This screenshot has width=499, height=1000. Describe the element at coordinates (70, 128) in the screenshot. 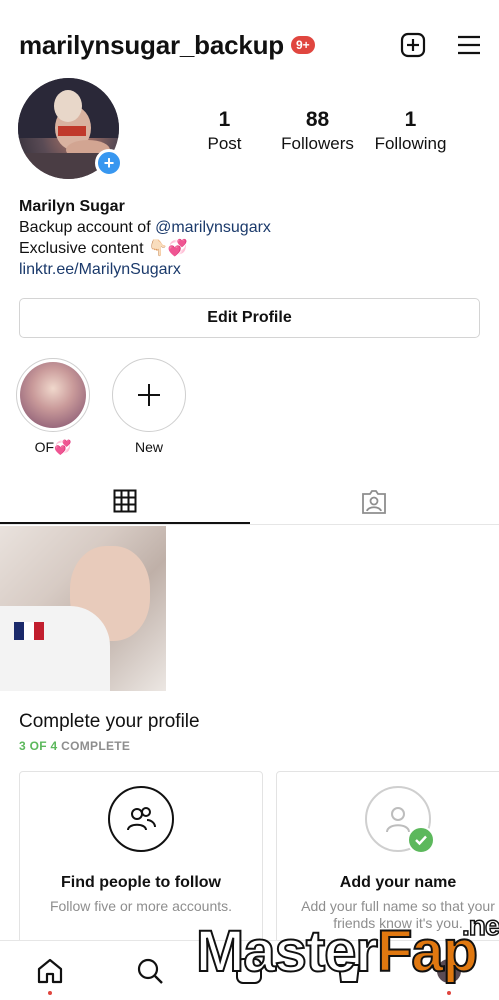

I see `avatar: +` at that location.